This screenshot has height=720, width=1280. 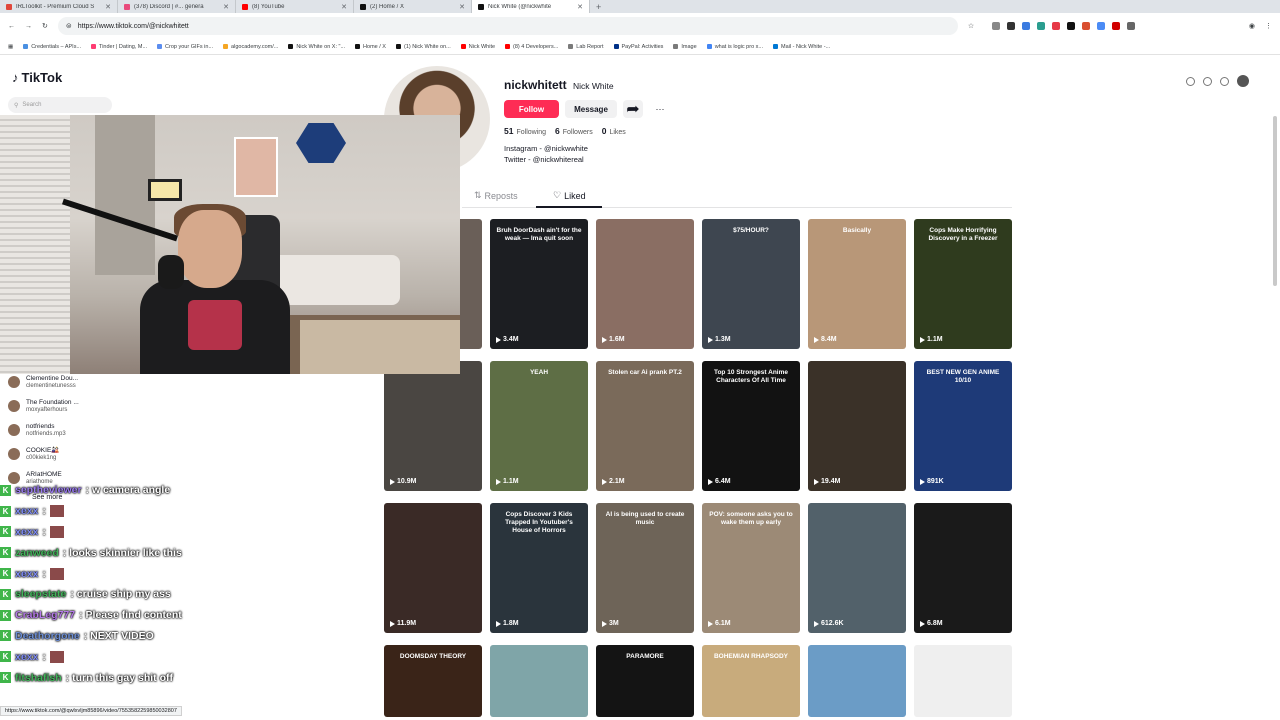 I want to click on url-field: ⊜ https://www.tiktok.com/@nickwhitett, so click(x=507, y=26).